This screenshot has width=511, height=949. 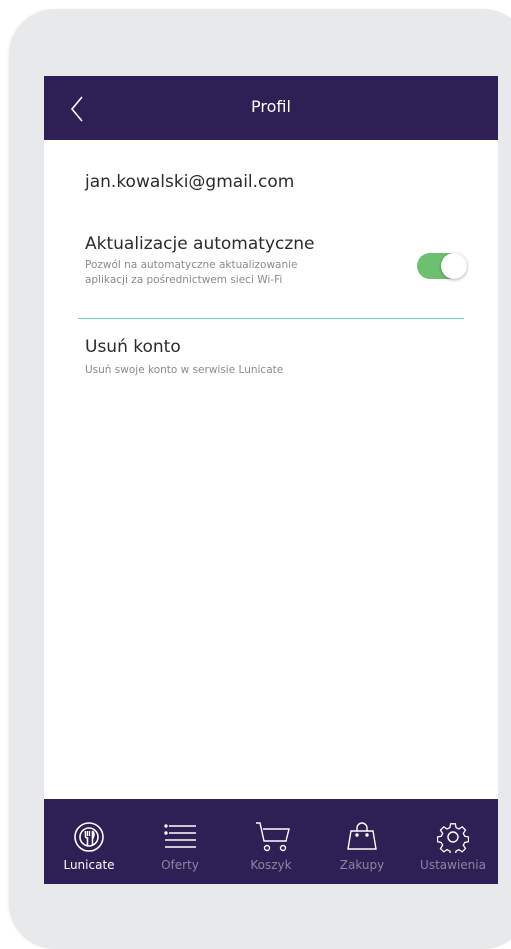 I want to click on nav-item-oferty: Oferty, so click(x=180, y=841).